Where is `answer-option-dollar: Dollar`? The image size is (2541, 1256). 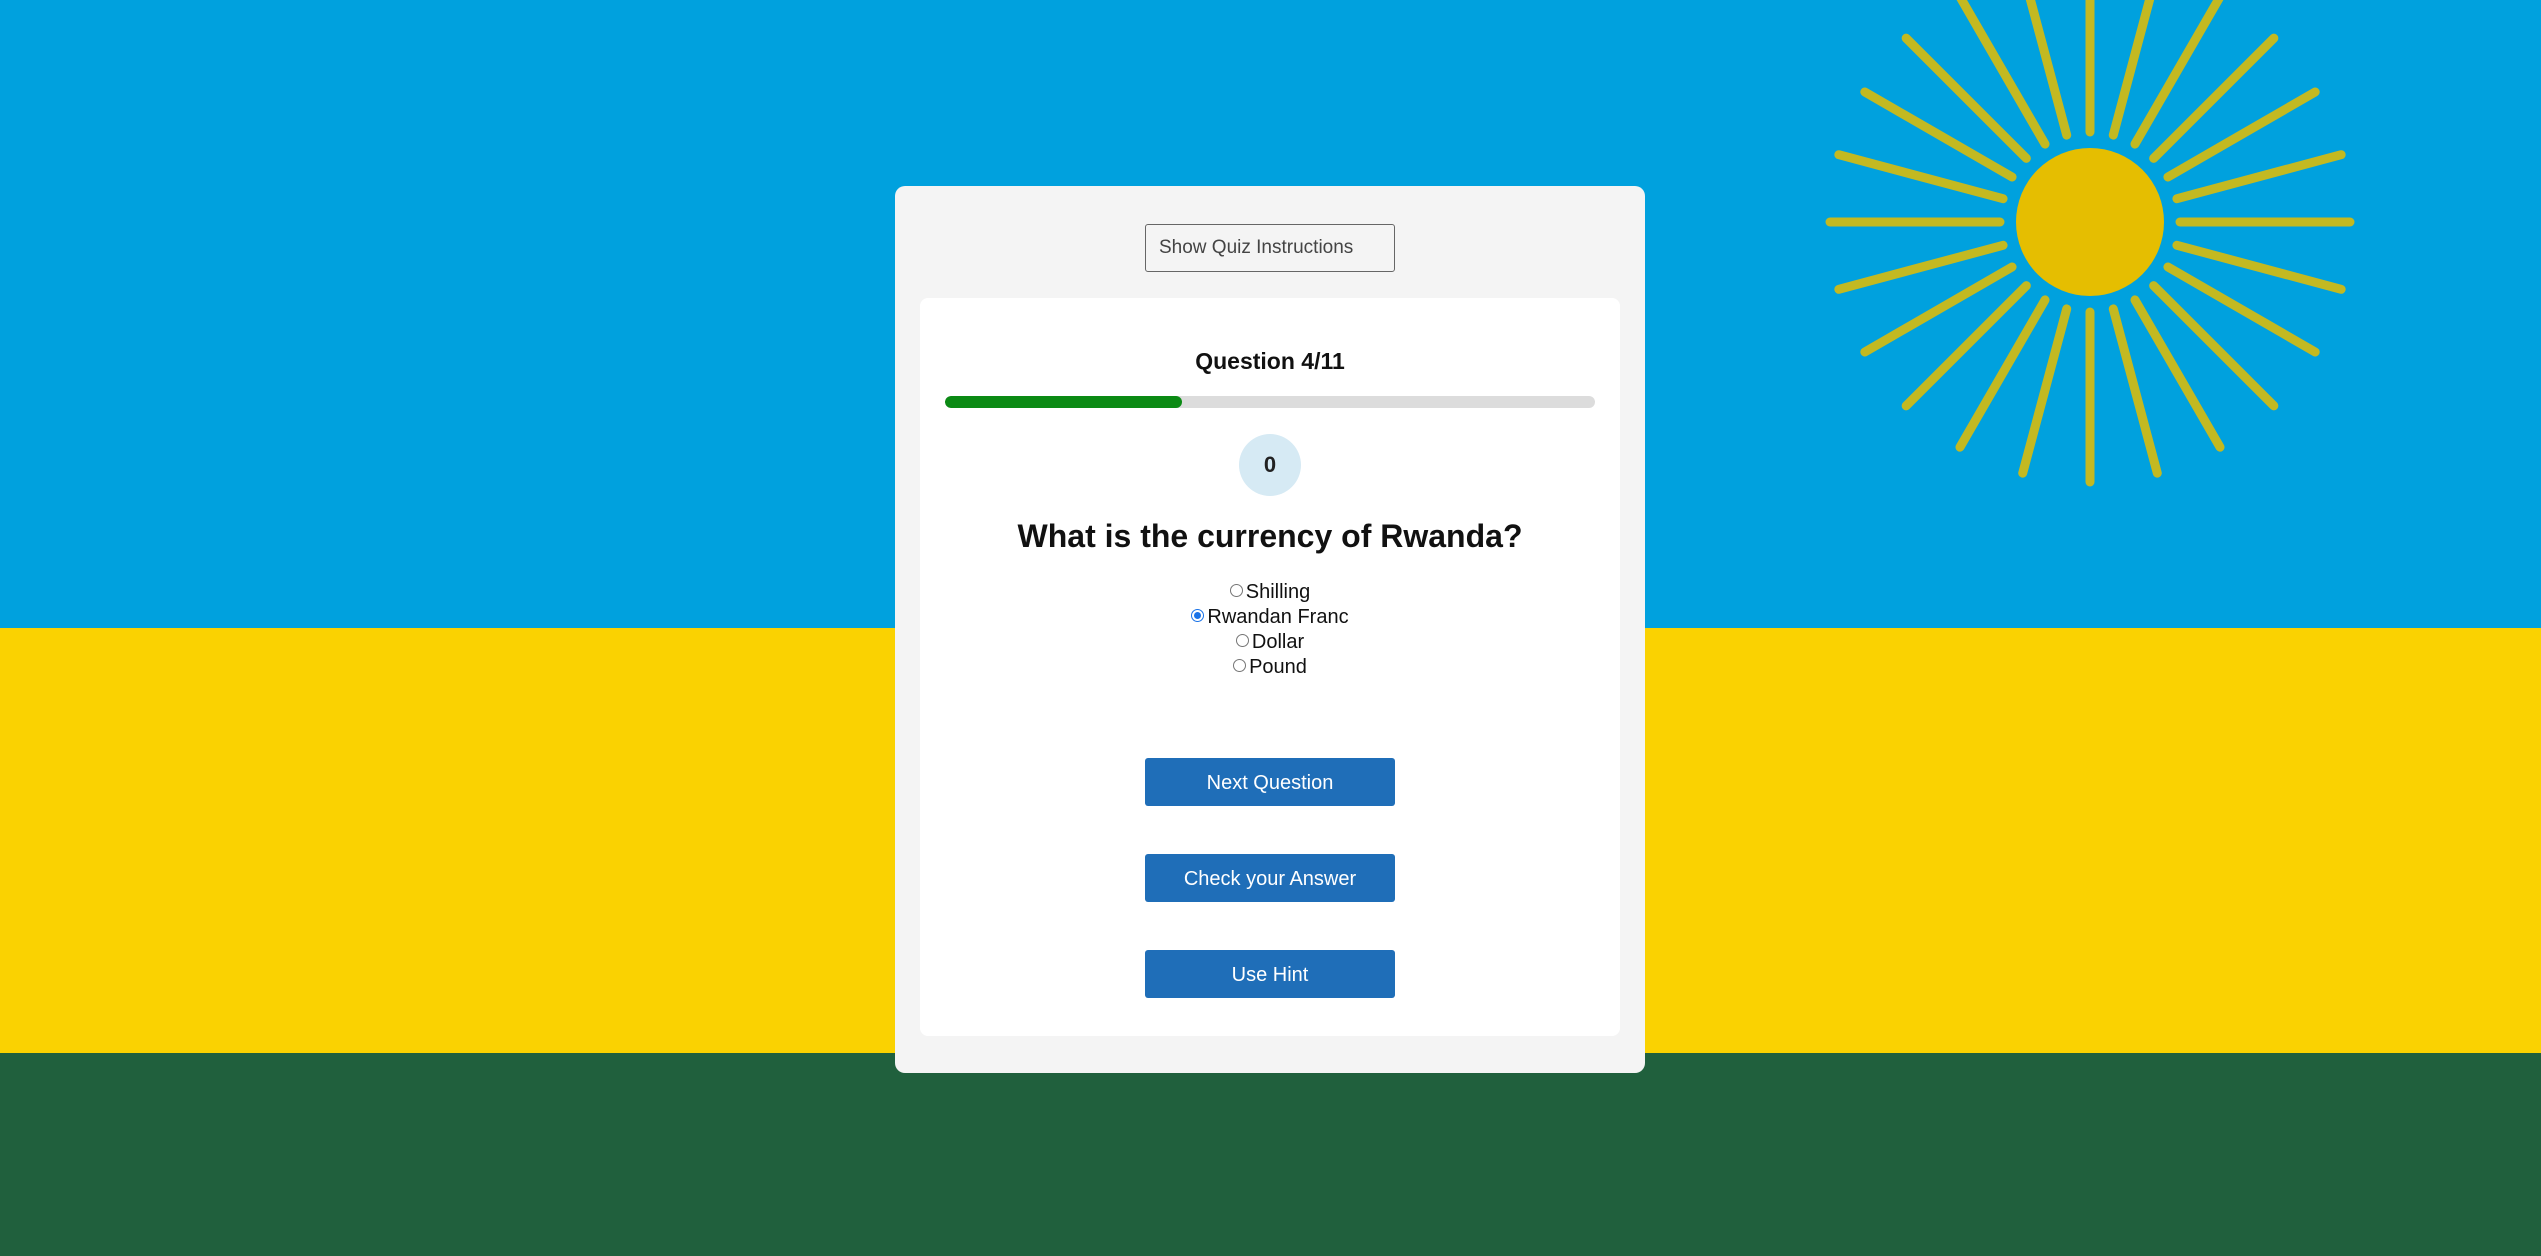
answer-option-dollar: Dollar is located at coordinates (1270, 642).